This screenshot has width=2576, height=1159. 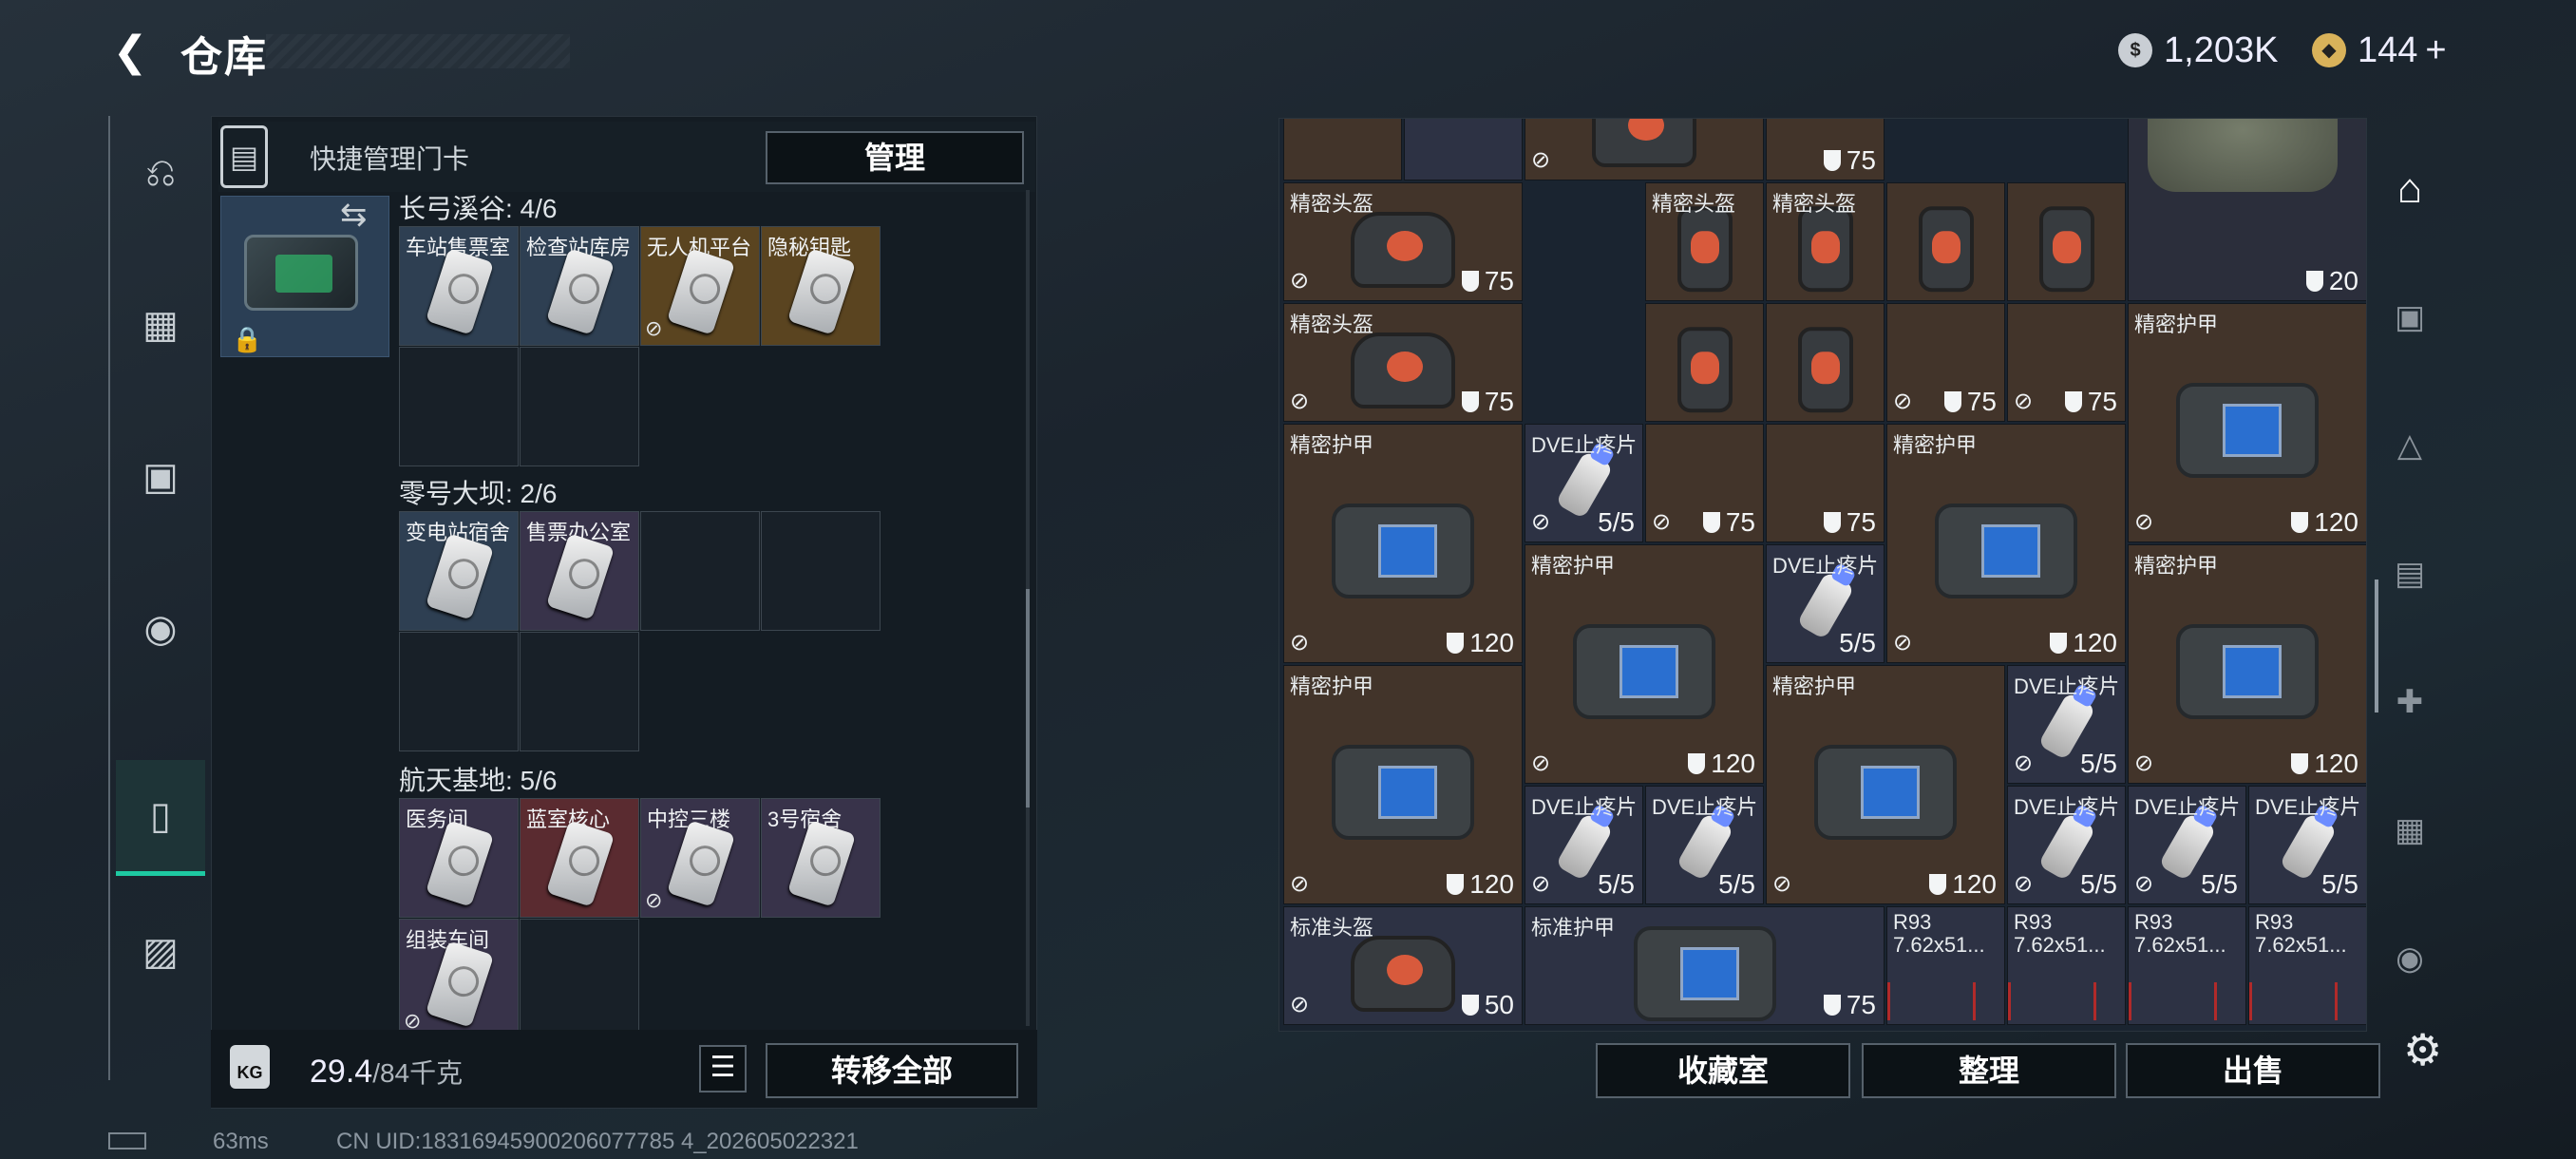 I want to click on toolbox-icon: ▨, so click(x=160, y=951).